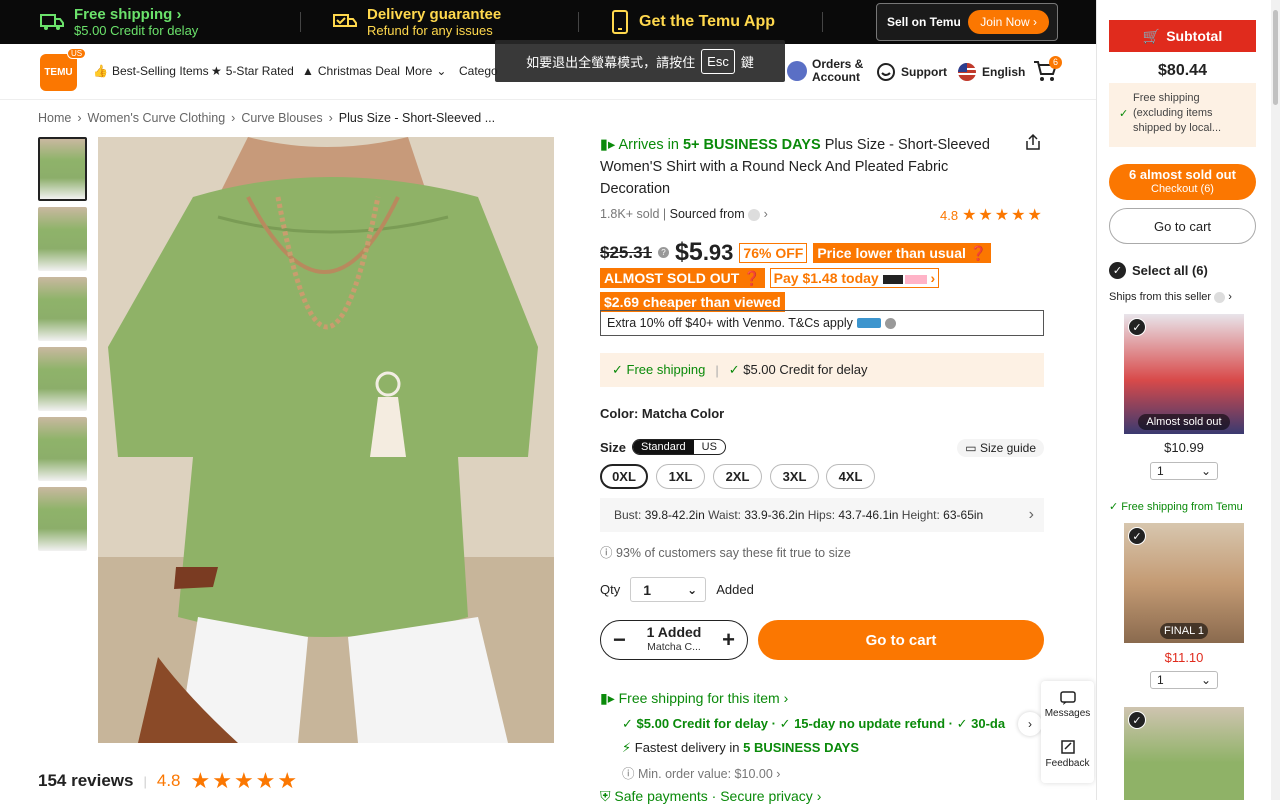 The height and width of the screenshot is (805, 1280). What do you see at coordinates (735, 589) in the screenshot?
I see `added-label: Added` at bounding box center [735, 589].